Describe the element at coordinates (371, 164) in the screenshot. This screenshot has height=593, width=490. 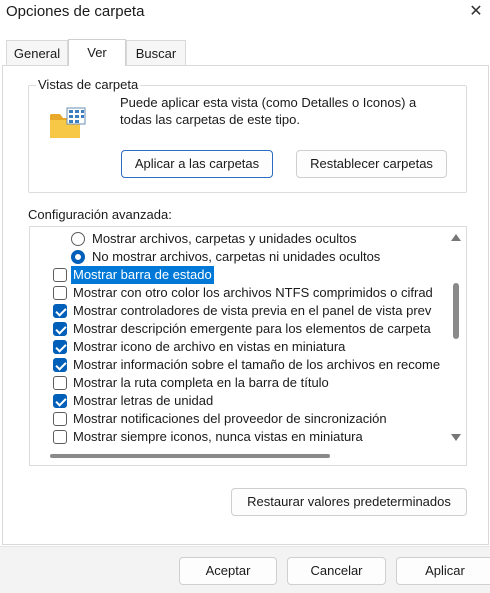
I see `reset-folders-button: Restablecer carpetas` at that location.